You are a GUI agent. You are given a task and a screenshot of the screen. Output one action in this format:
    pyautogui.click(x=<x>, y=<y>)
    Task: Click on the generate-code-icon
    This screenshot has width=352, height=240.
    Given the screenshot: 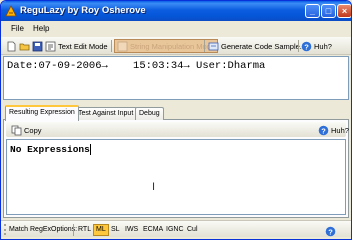 What is the action you would take?
    pyautogui.click(x=213, y=46)
    